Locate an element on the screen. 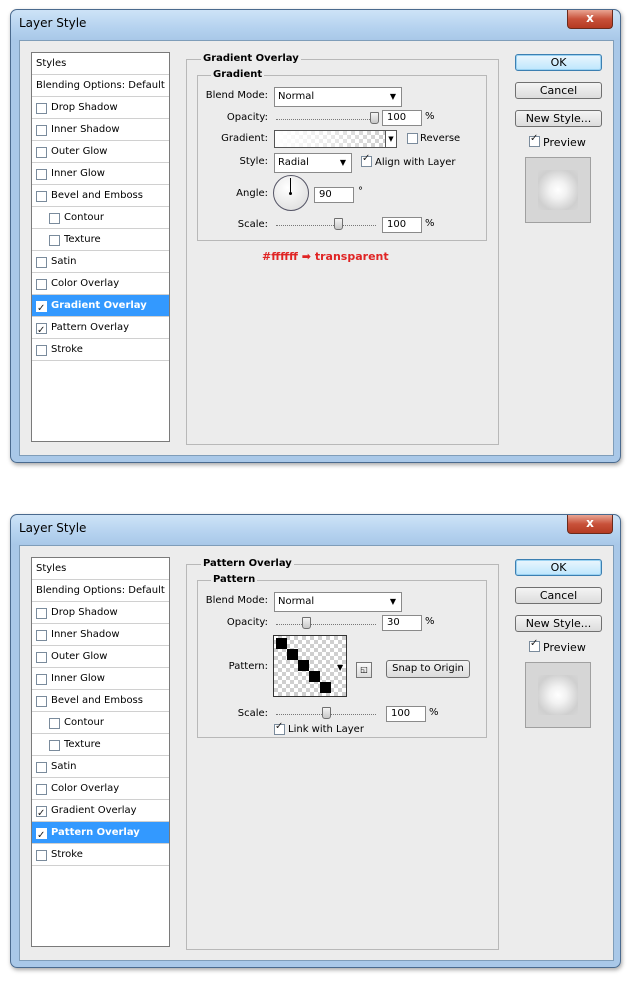 The height and width of the screenshot is (983, 634). opacity-input: 100 is located at coordinates (402, 118).